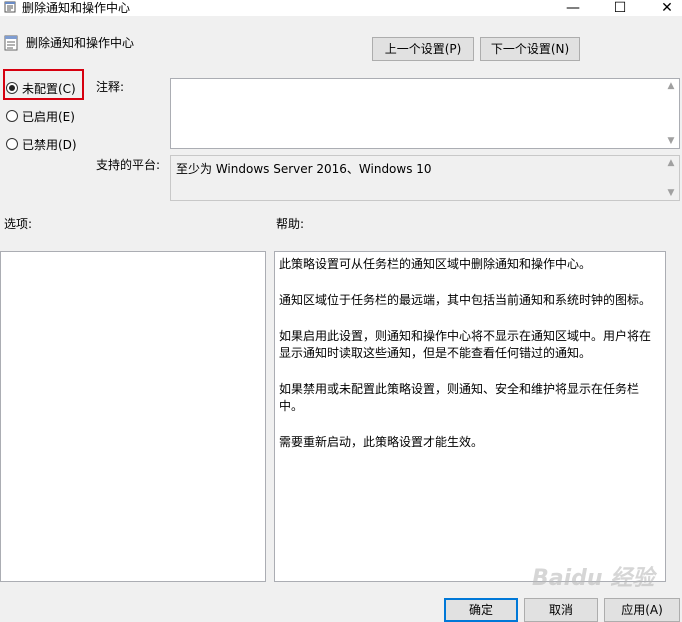 The image size is (682, 622). Describe the element at coordinates (671, 178) in the screenshot. I see `platform-scrollbar: ▲ ▼` at that location.